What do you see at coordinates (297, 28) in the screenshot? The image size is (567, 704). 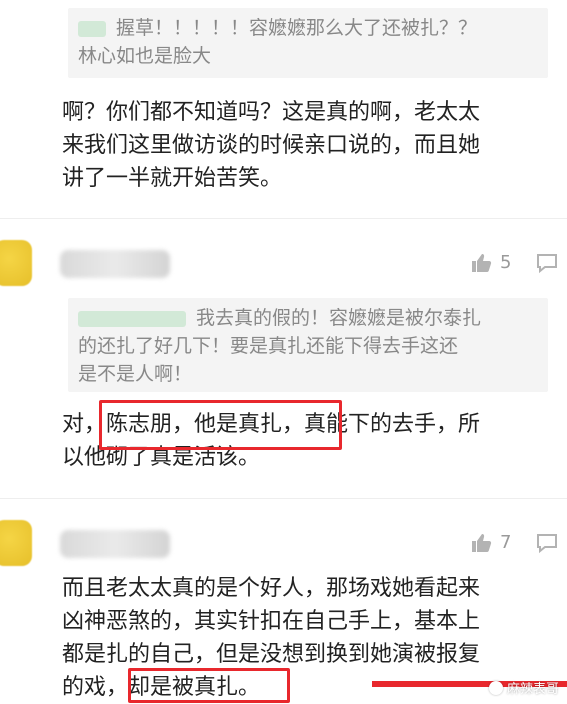 I see `quote-text-line-1: 握草！！！！！容嬷嬷那么大了还被扎？？` at bounding box center [297, 28].